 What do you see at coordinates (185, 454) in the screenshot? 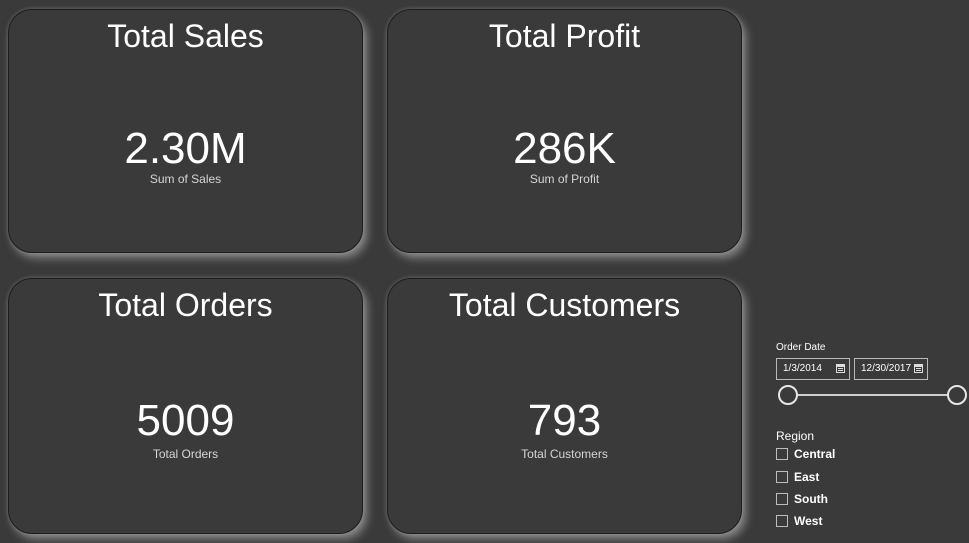
I see `card-caption: Total Orders` at bounding box center [185, 454].